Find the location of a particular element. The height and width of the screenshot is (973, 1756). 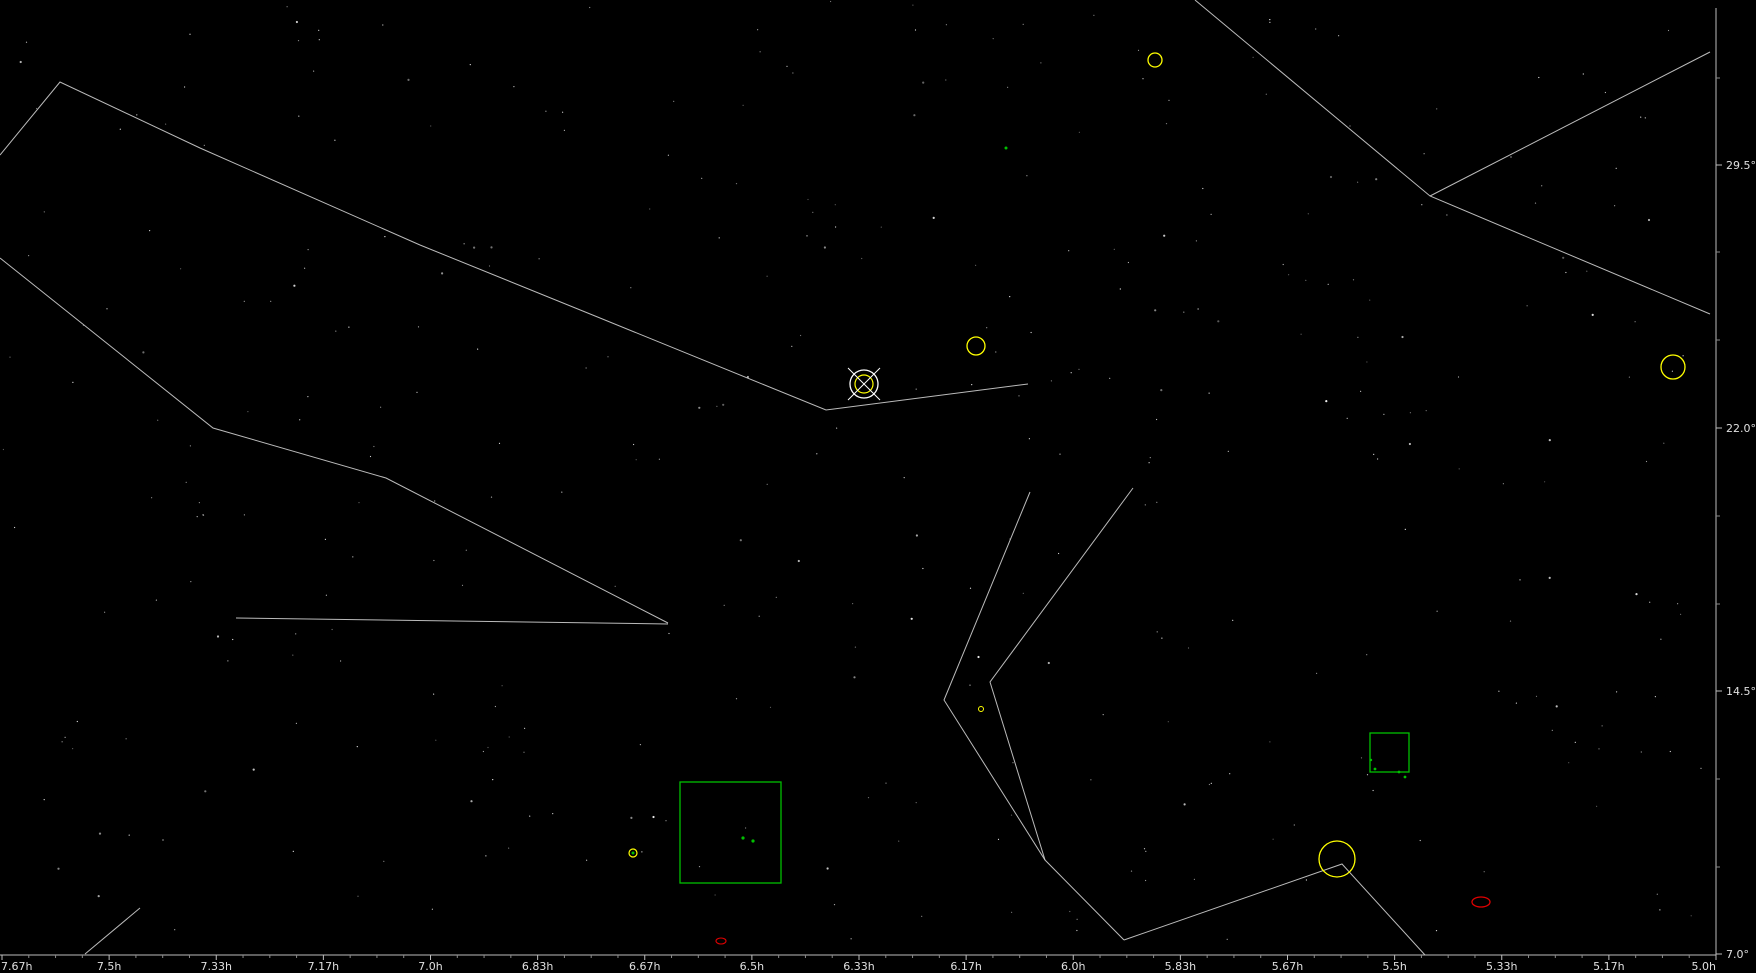

ra-tick-label: 6.33h is located at coordinates (858, 966).